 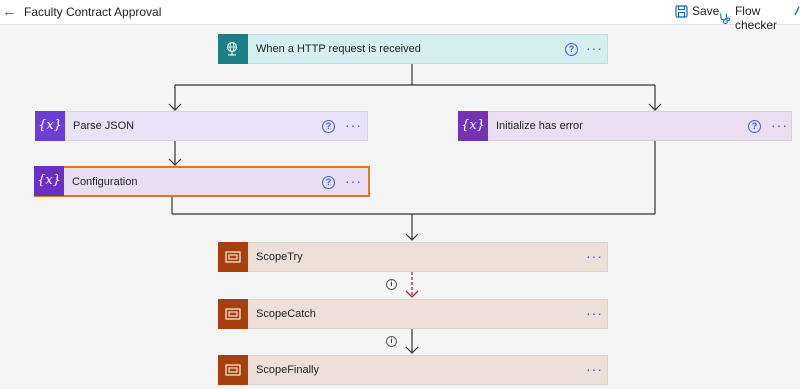 I want to click on globe-icon, so click(x=233, y=48).